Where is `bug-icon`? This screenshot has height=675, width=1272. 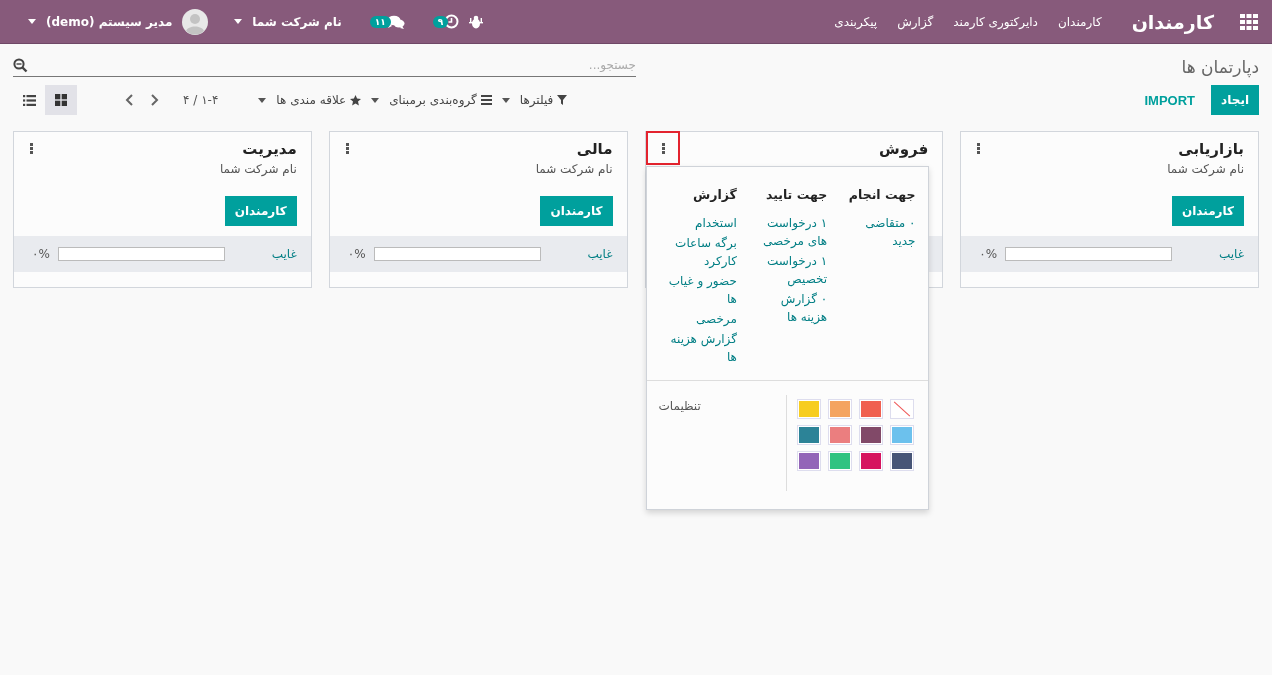
bug-icon is located at coordinates (476, 21).